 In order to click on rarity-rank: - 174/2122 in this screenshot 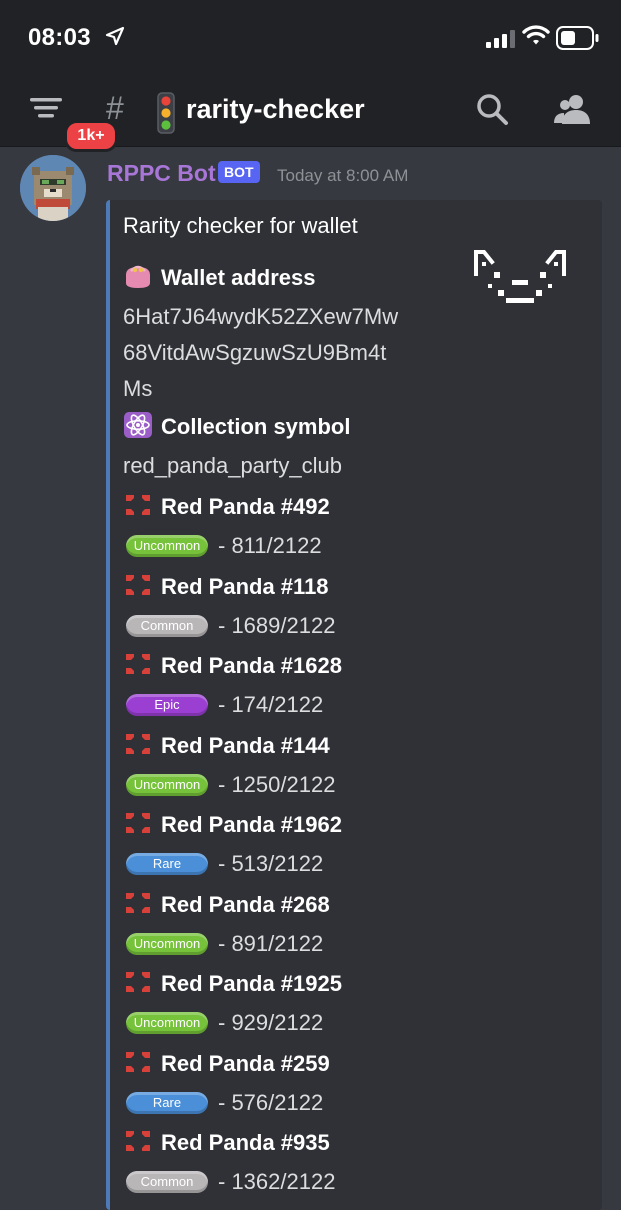, I will do `click(271, 704)`.